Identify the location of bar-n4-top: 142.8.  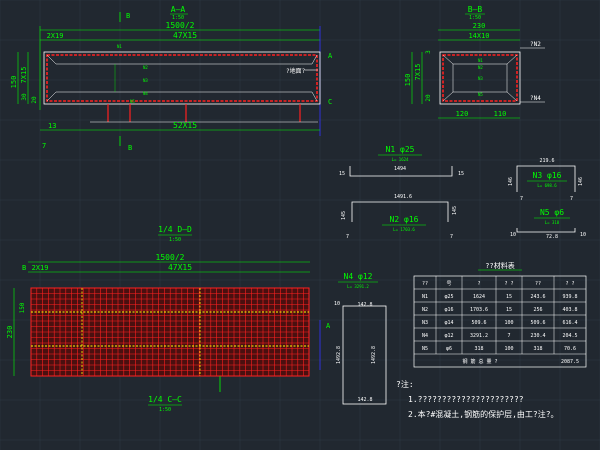
(364, 305).